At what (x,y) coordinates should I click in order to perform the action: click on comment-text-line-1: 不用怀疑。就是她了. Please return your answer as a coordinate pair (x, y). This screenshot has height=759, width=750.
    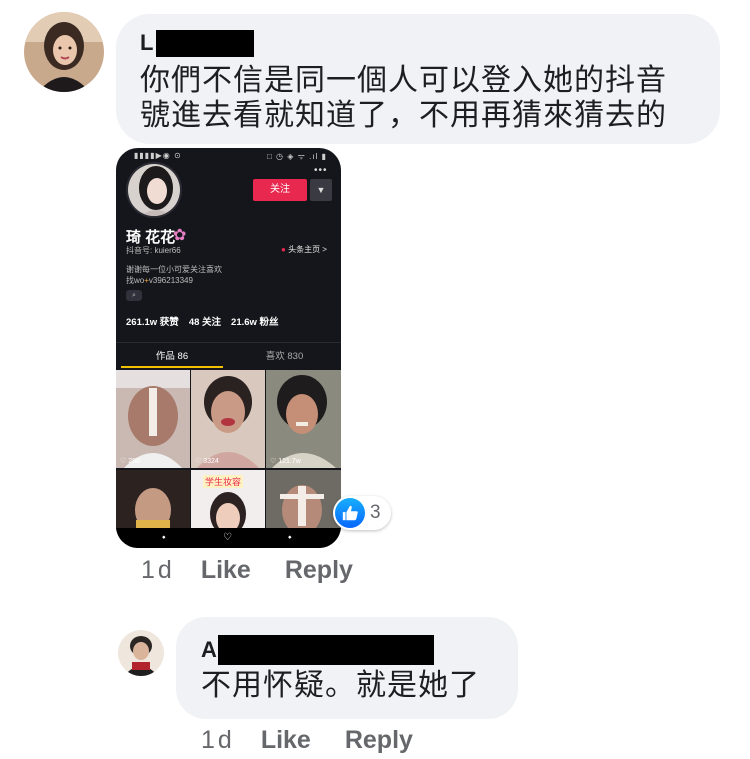
    Looking at the image, I should click on (340, 685).